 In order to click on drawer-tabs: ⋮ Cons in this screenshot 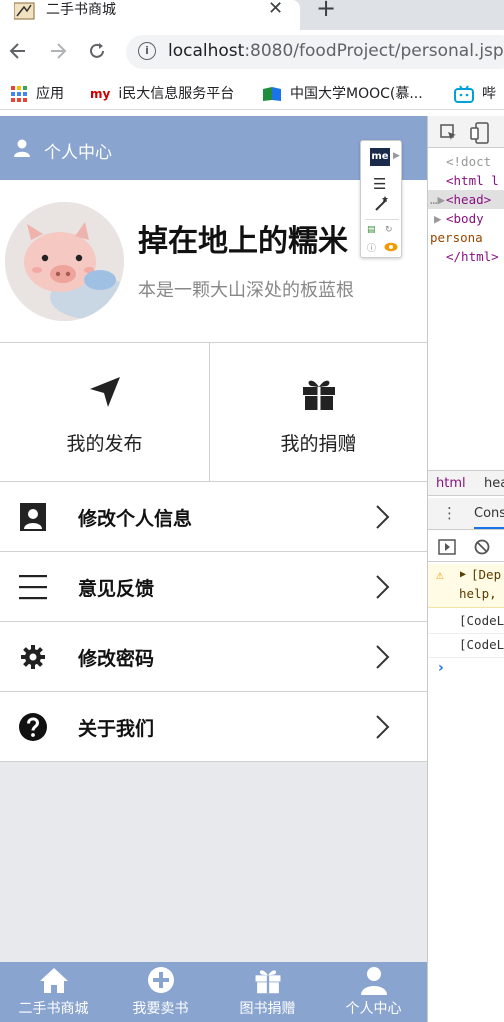, I will do `click(466, 514)`.